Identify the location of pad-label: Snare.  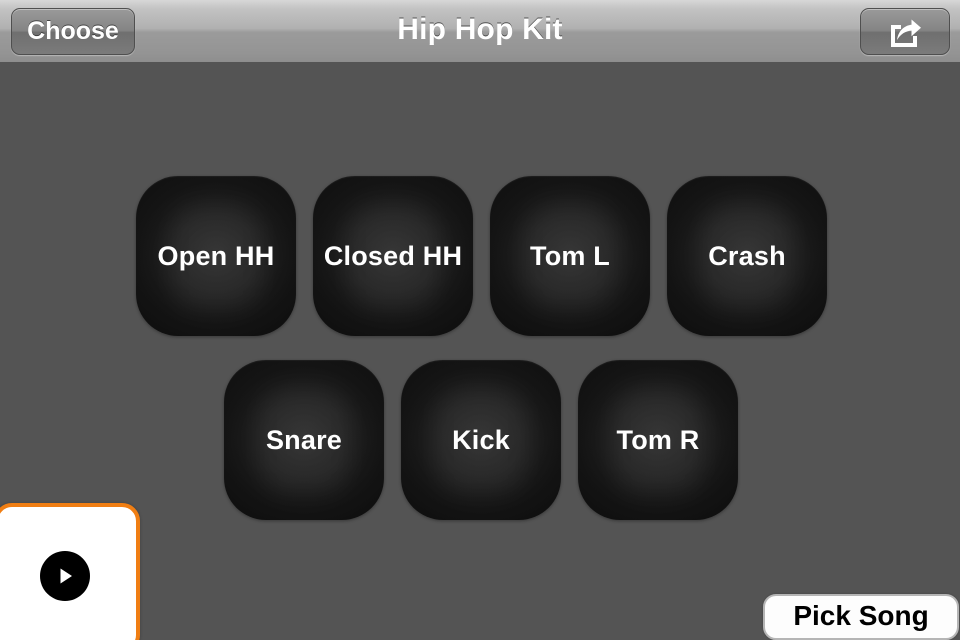
(304, 439).